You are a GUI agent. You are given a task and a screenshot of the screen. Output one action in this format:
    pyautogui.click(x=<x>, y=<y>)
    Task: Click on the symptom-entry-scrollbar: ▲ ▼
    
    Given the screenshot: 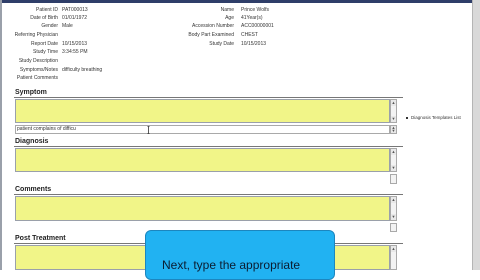 What is the action you would take?
    pyautogui.click(x=393, y=129)
    